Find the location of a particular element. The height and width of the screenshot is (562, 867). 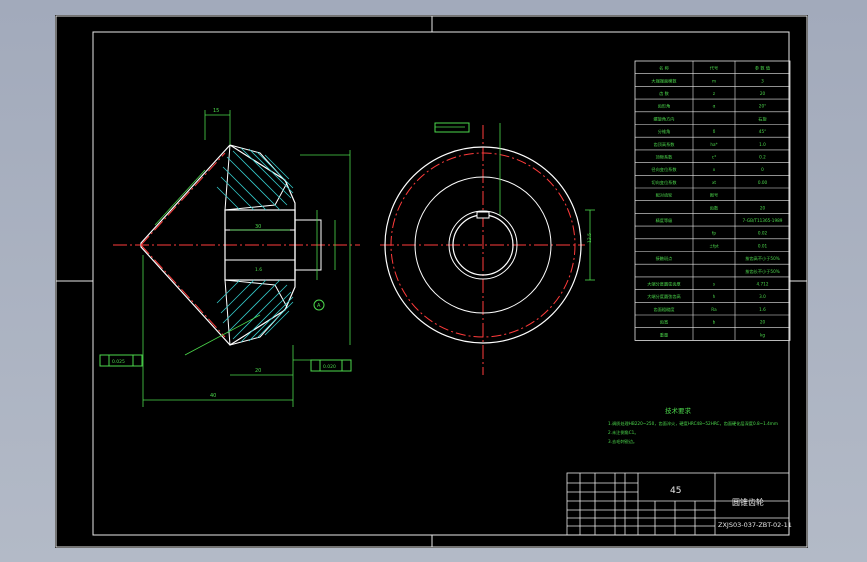

front-view: 12.5 is located at coordinates (487, 248).